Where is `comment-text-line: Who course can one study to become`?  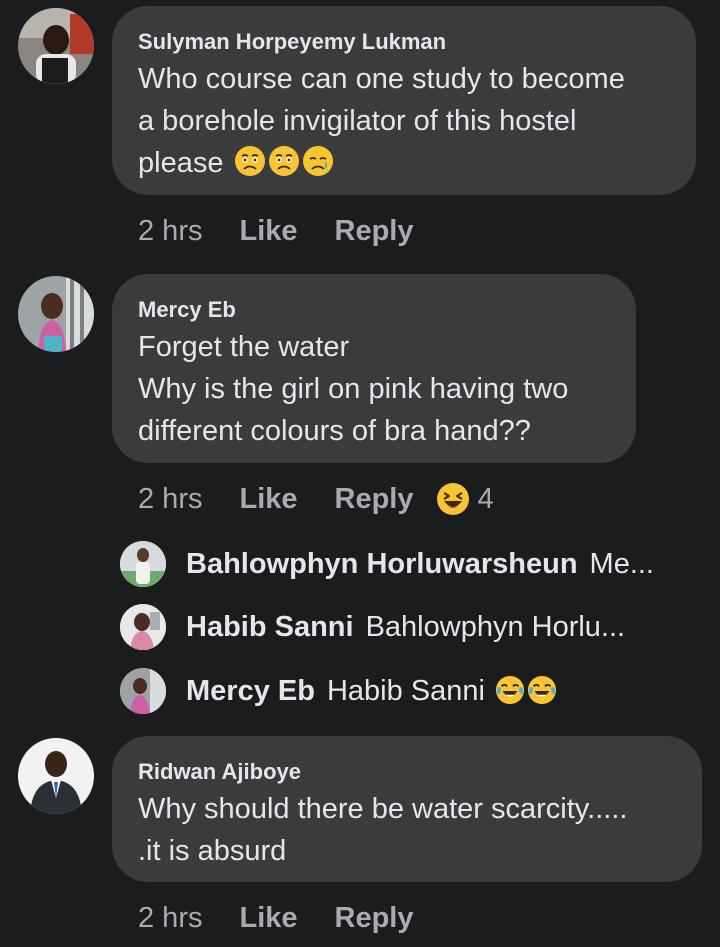 comment-text-line: Who course can one study to become is located at coordinates (381, 79).